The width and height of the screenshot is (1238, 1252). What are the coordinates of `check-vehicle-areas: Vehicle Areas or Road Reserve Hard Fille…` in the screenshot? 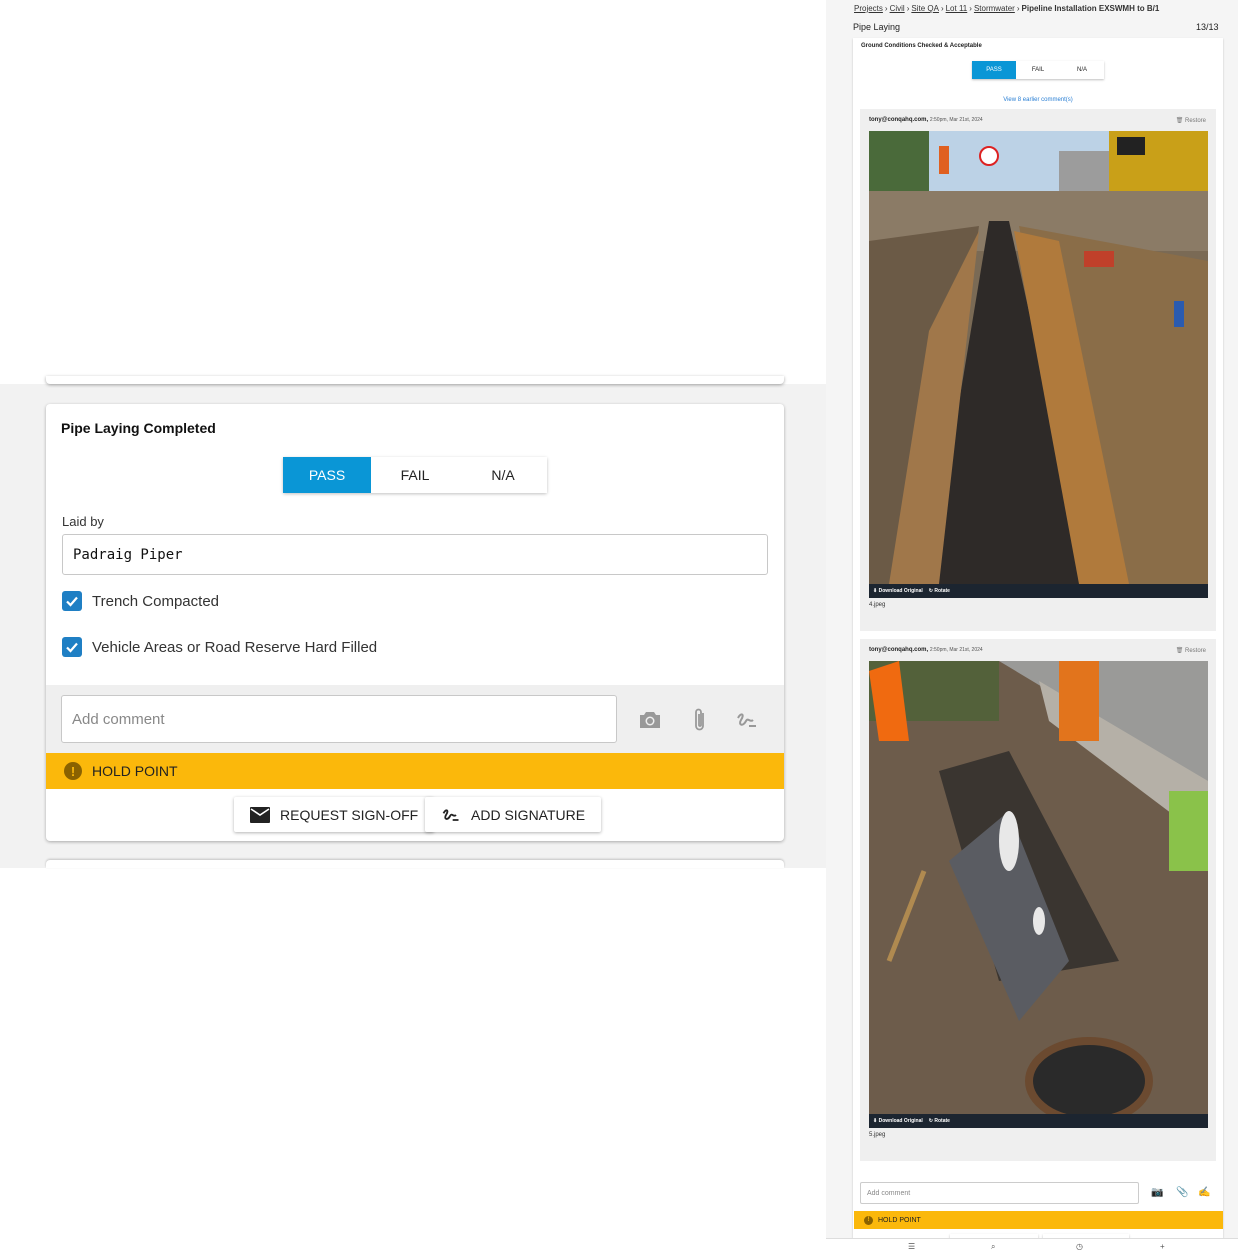 It's located at (219, 647).